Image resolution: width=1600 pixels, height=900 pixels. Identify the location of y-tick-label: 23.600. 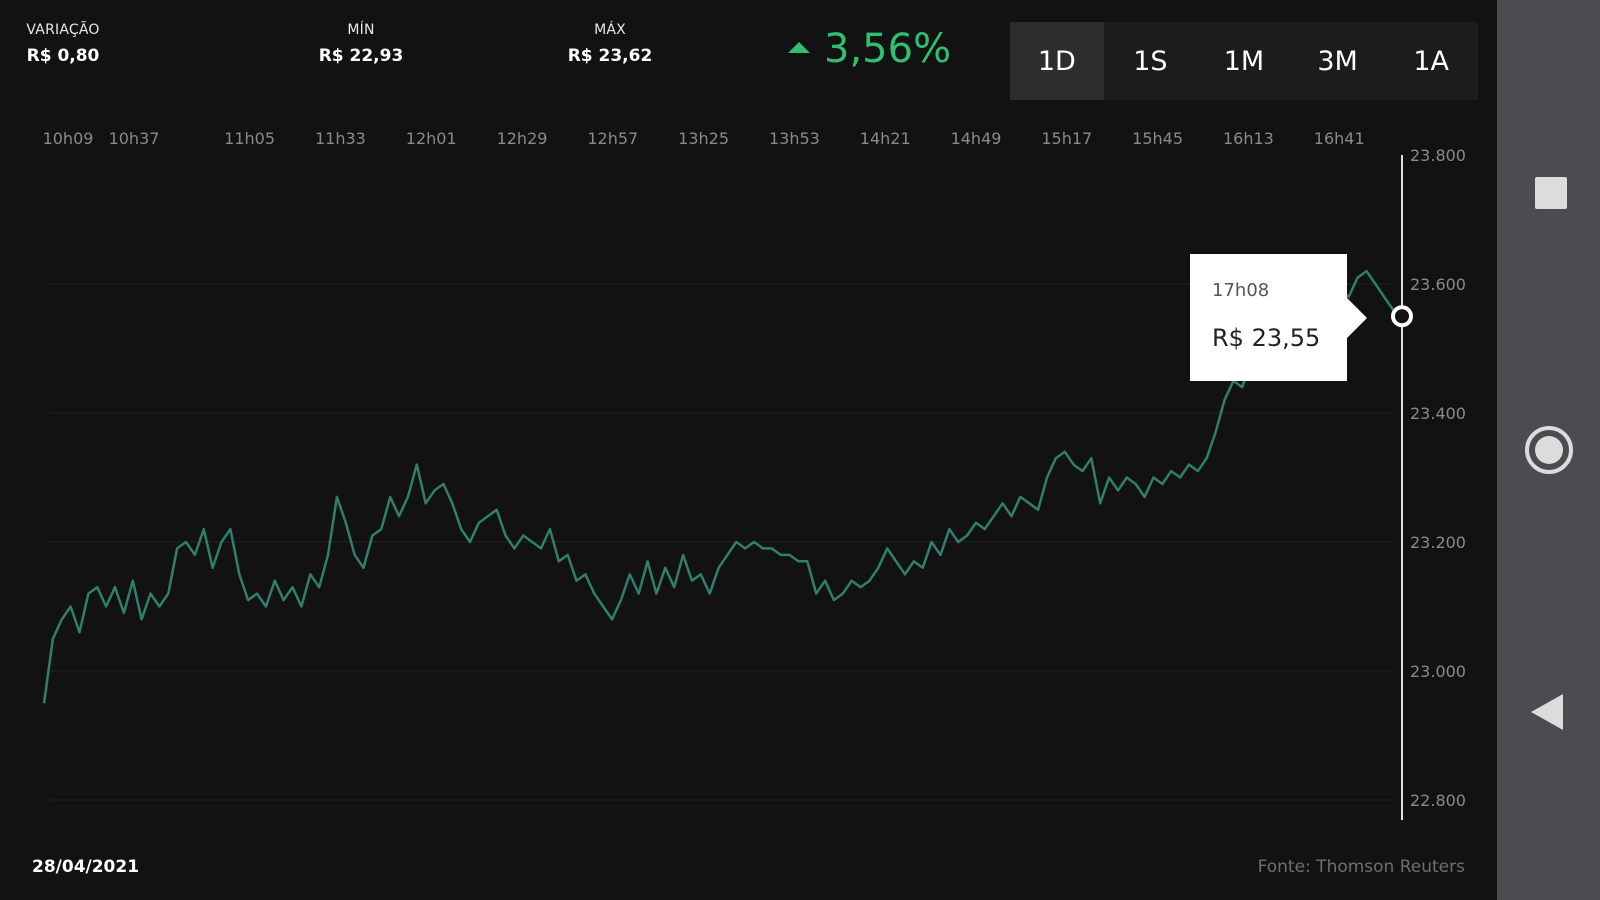
(1438, 284).